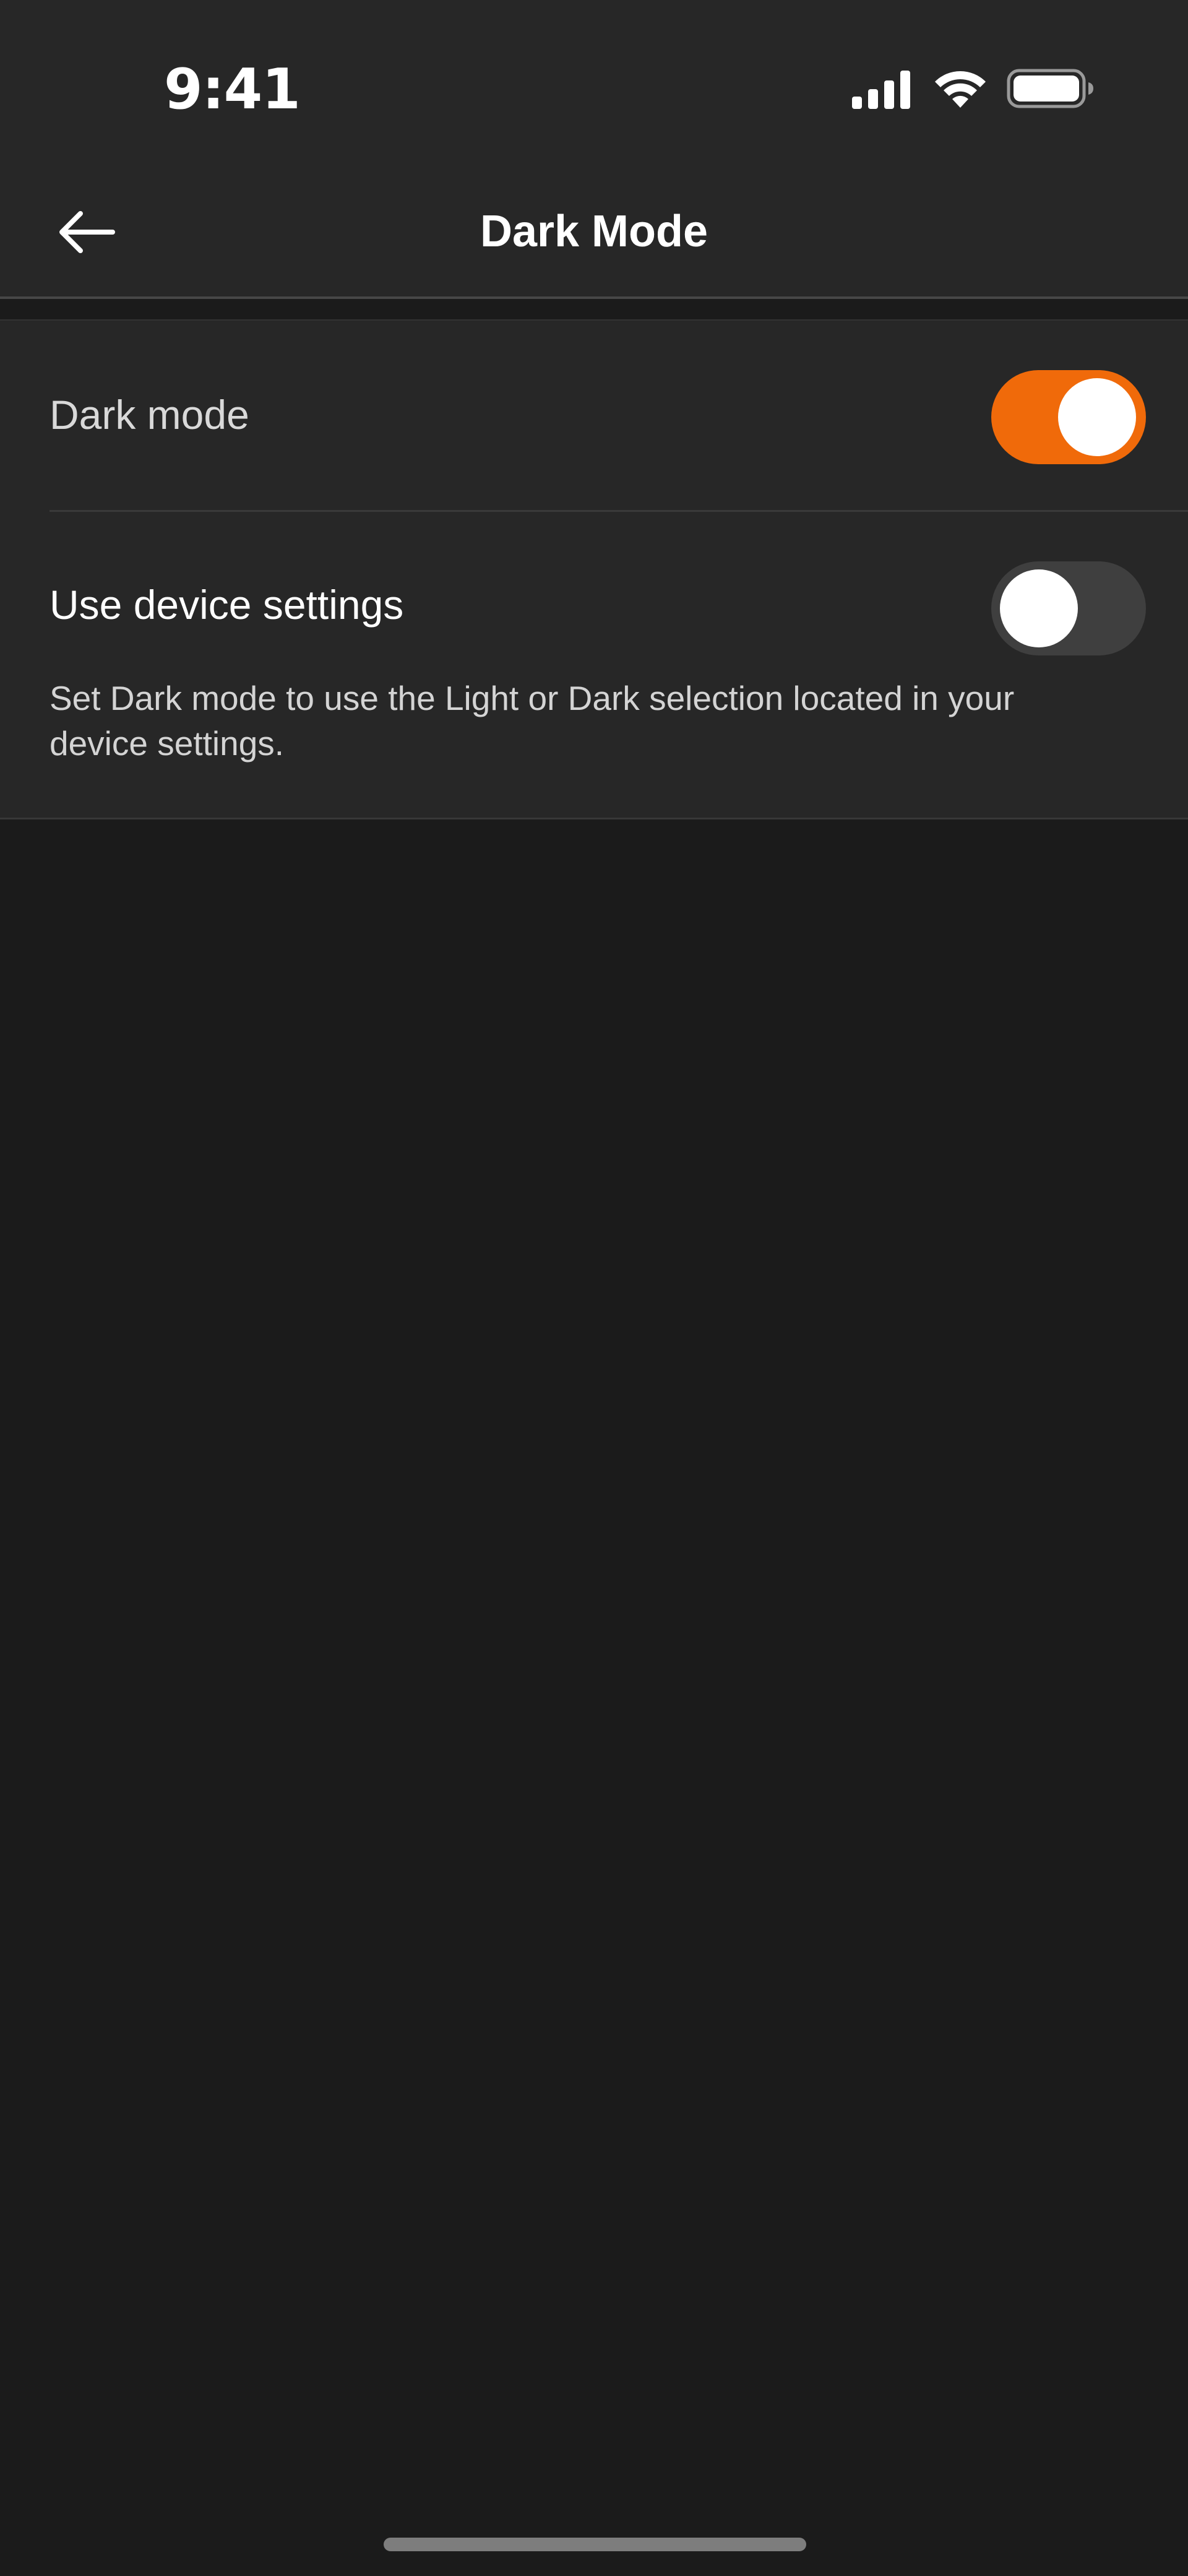 The height and width of the screenshot is (2576, 1188). I want to click on navigation-bar: Dark Mode, so click(594, 233).